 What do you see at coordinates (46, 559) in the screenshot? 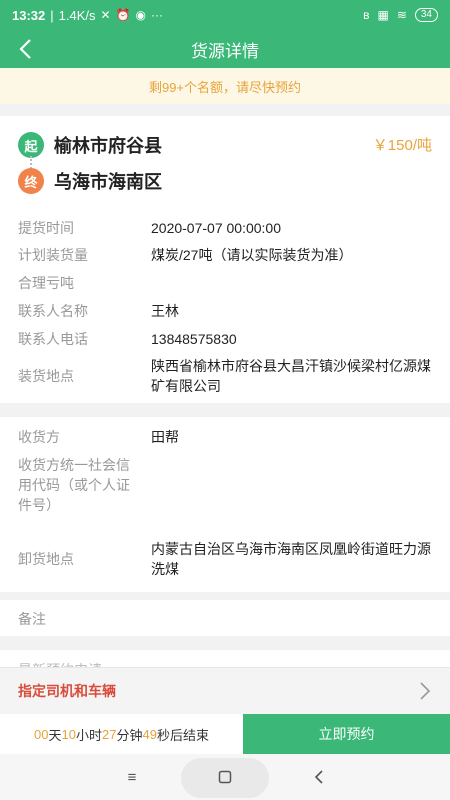
I see `detail-label: 卸货地点` at bounding box center [46, 559].